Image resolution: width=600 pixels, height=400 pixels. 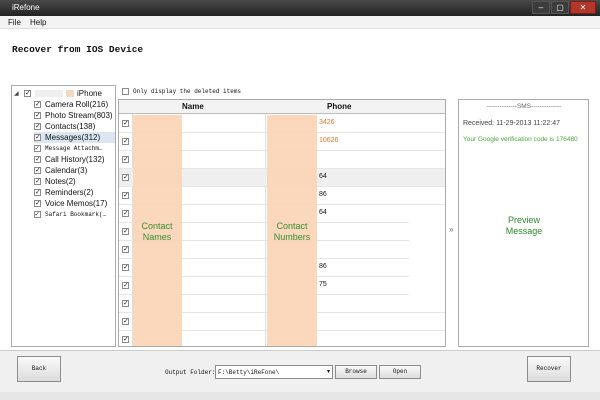 I want to click on phone-column-highlight: Contact Numbers, so click(x=292, y=230).